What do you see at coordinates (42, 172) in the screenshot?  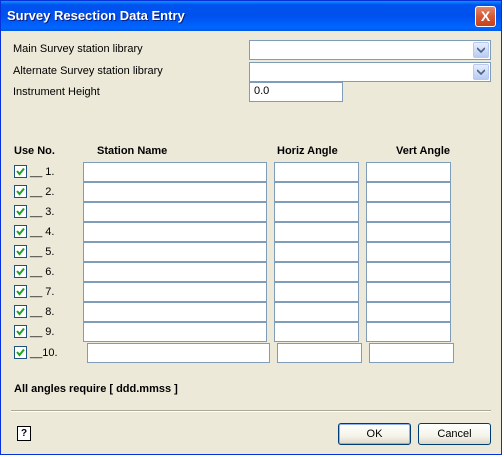 I see `row-number: __ 1.` at bounding box center [42, 172].